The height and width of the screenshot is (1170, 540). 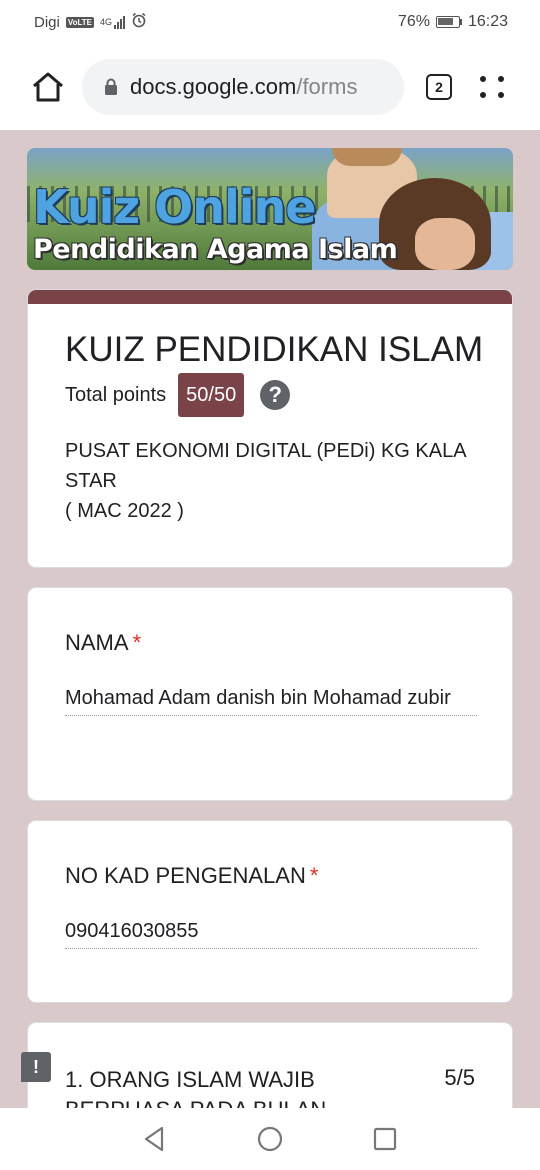 I want to click on card-accent-bar, so click(x=270, y=297).